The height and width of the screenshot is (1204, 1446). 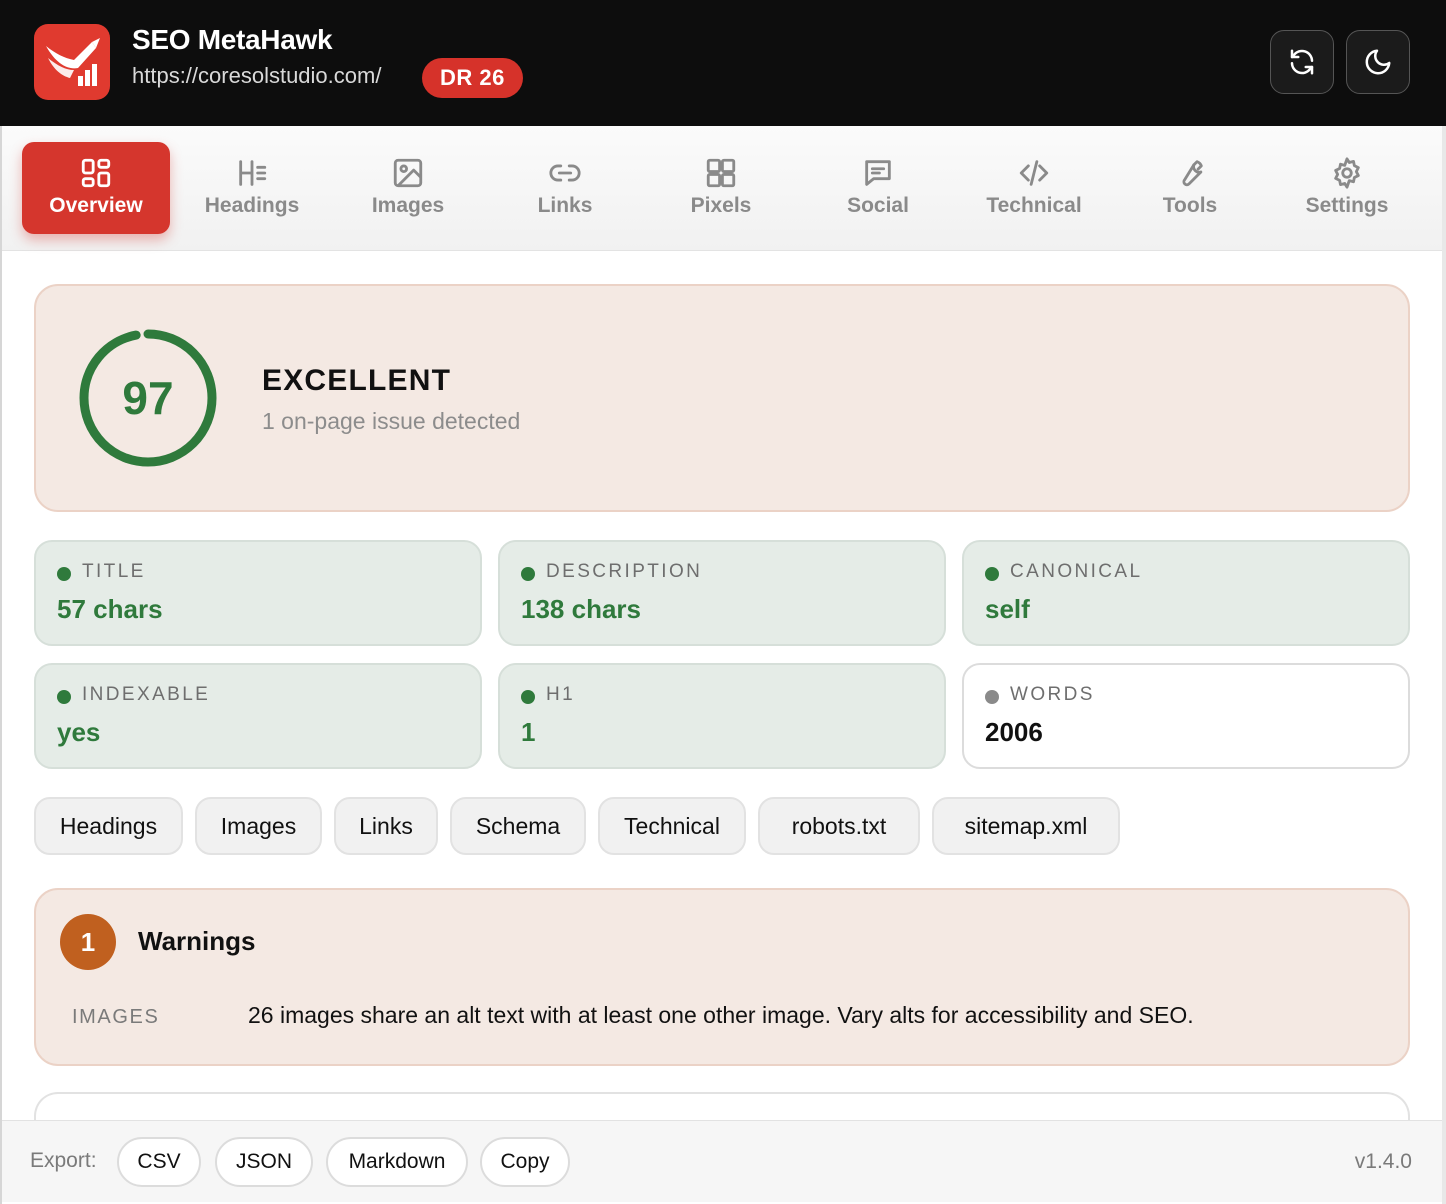 What do you see at coordinates (528, 732) in the screenshot?
I see `stat-value: 1` at bounding box center [528, 732].